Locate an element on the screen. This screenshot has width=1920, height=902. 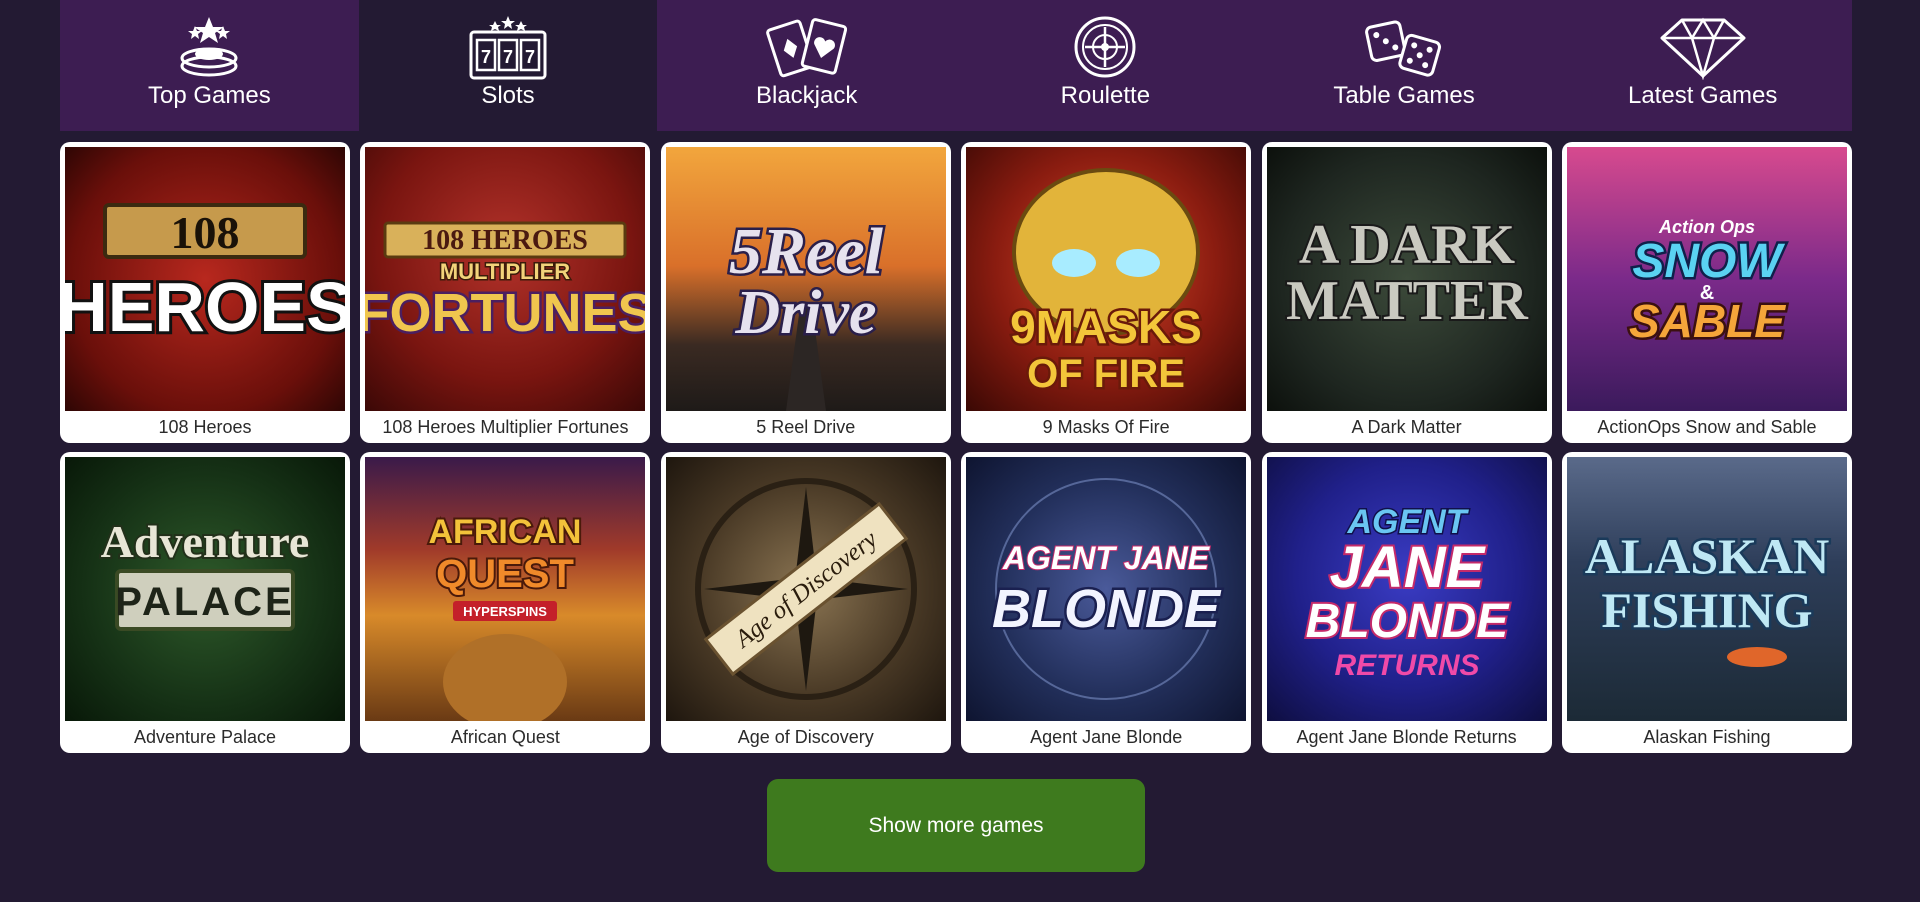
show-more-container: Show more games is located at coordinates (956, 825).